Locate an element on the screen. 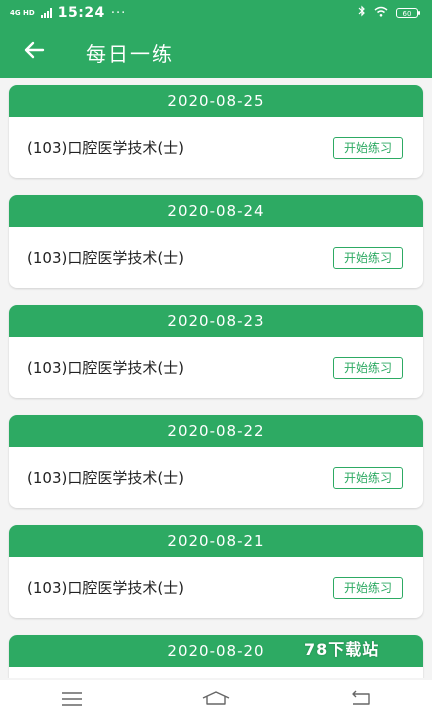  arrow-left-icon is located at coordinates (34, 52).